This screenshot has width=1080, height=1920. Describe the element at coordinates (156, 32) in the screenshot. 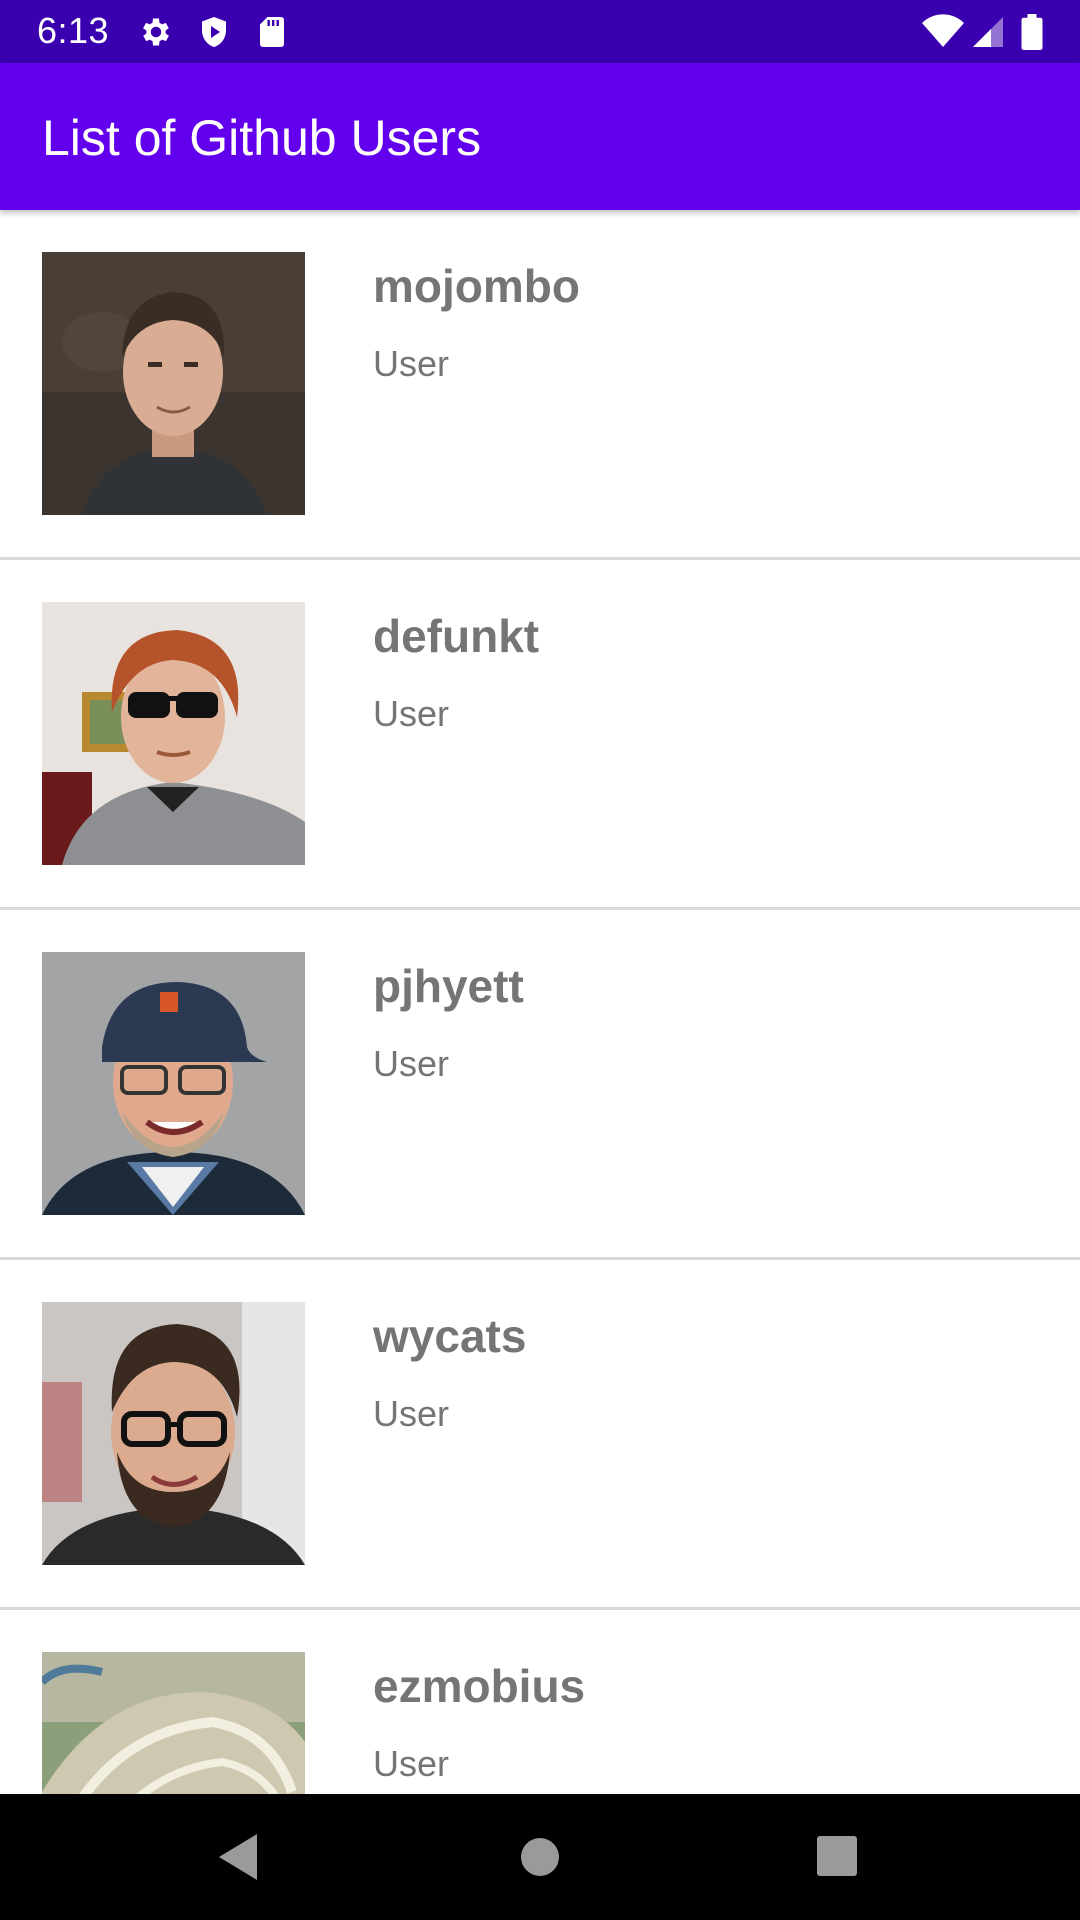

I see `gear-icon` at that location.